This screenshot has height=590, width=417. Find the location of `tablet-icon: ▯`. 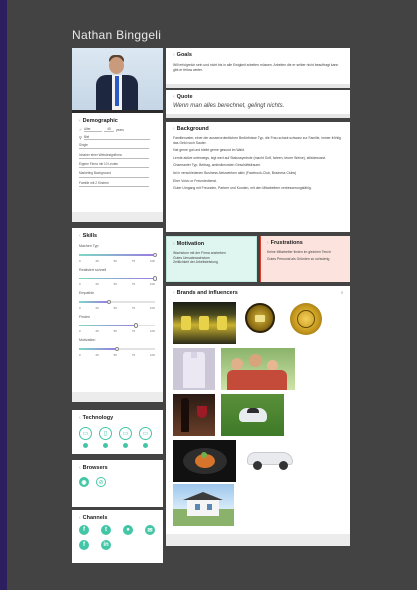

tablet-icon: ▯ is located at coordinates (105, 433).